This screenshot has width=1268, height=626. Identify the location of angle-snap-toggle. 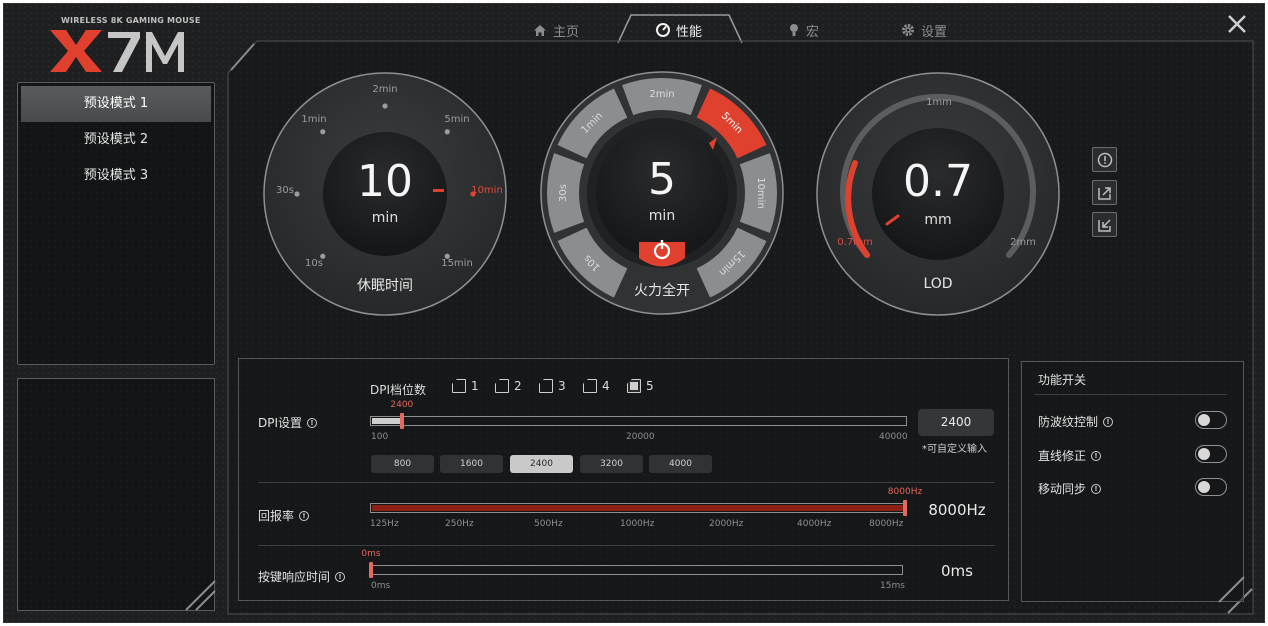
(1211, 454).